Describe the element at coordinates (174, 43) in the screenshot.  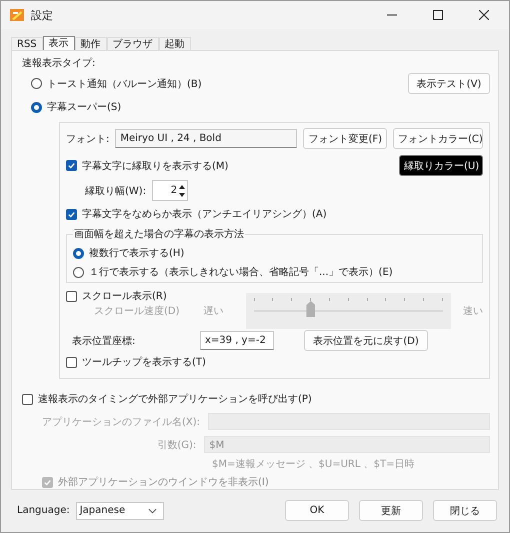
I see `tab: 起動` at that location.